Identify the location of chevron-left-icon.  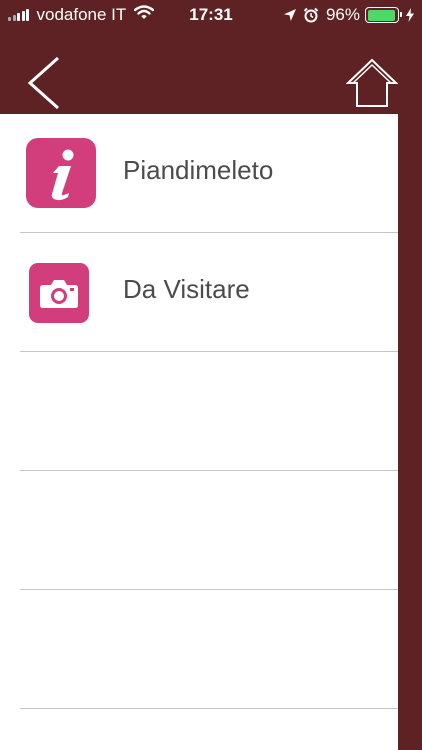
(43, 83).